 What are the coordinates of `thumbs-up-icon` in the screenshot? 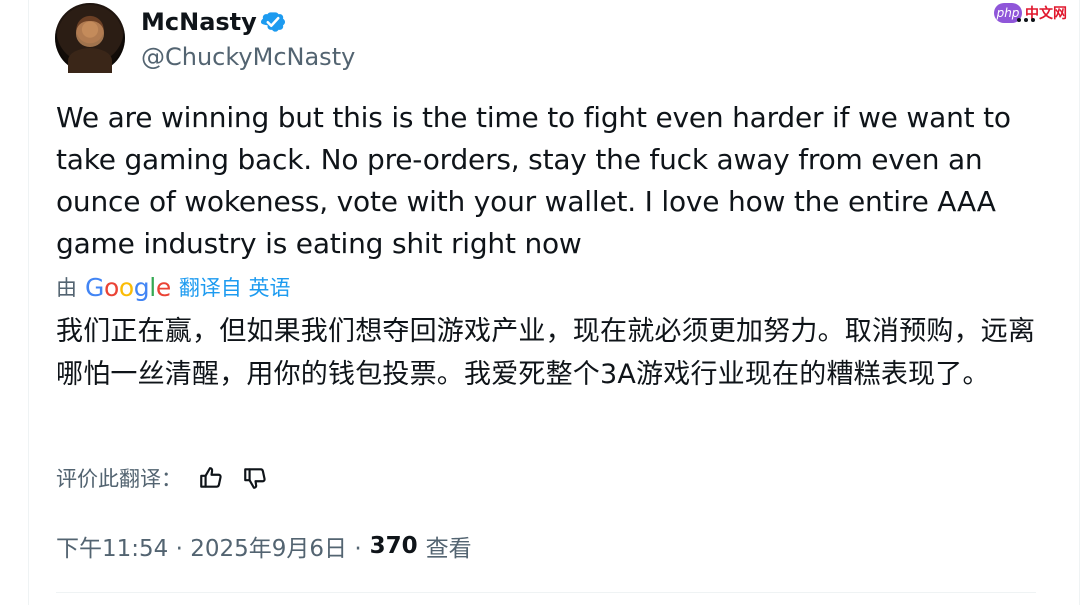 It's located at (211, 478).